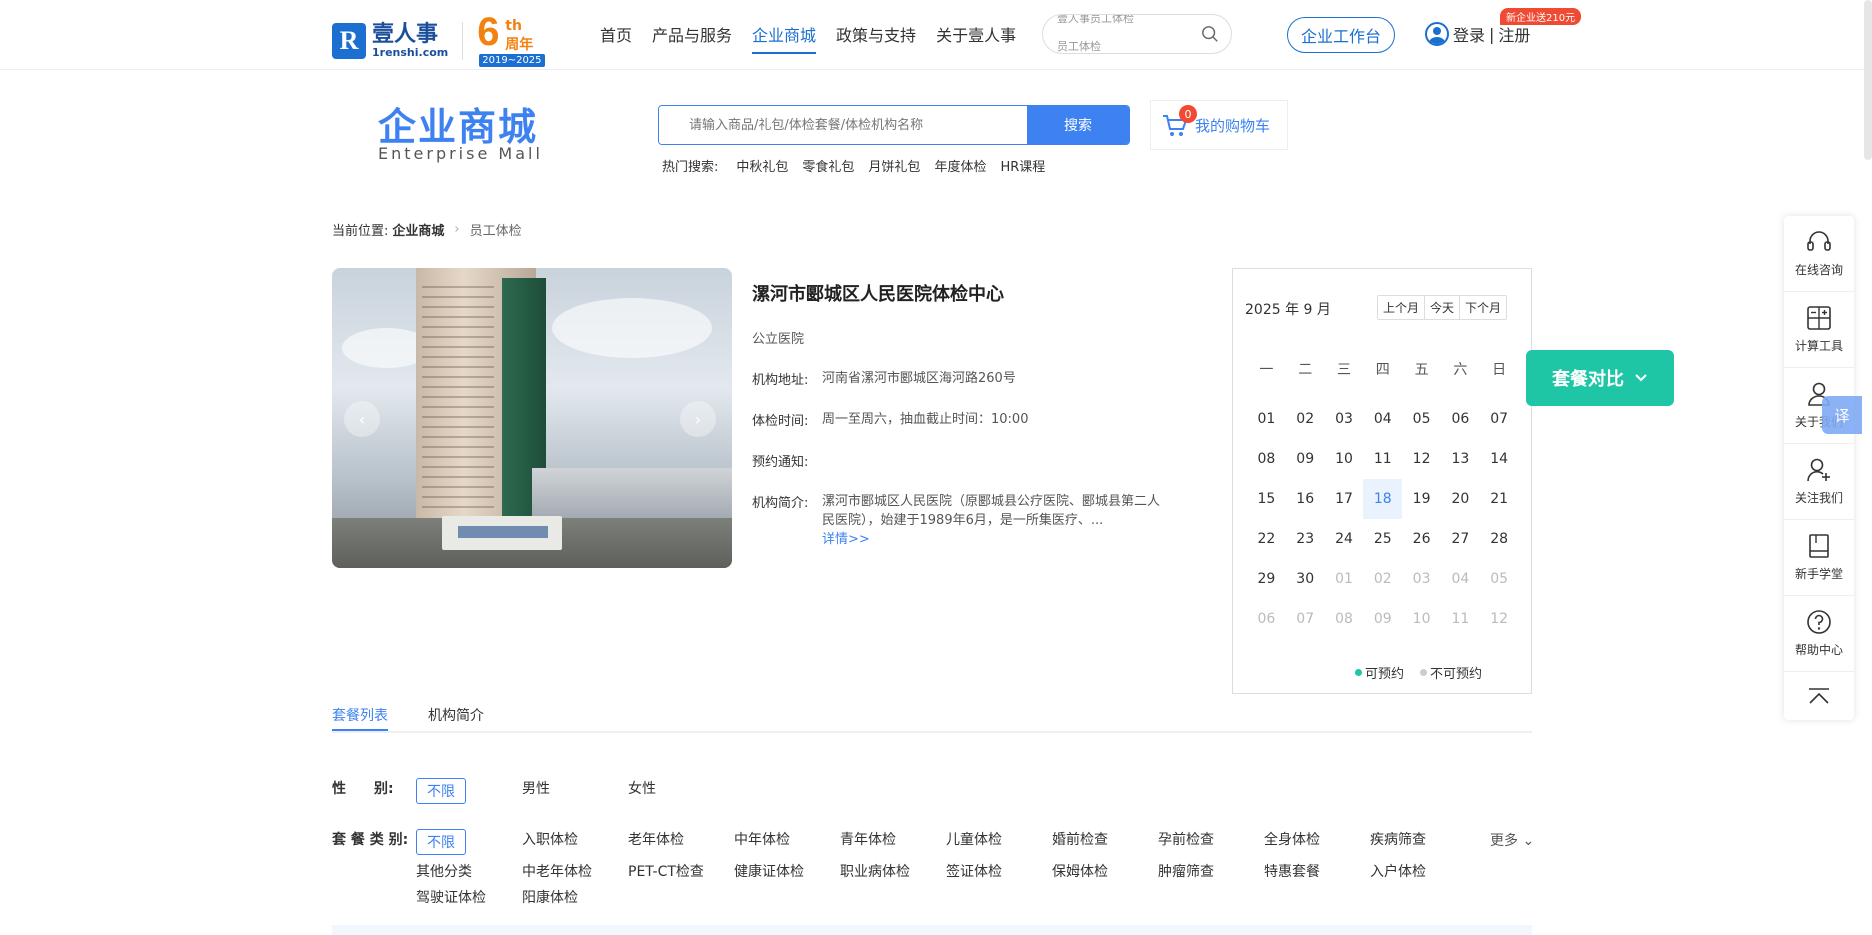 This screenshot has height=935, width=1872. I want to click on calendar-day: 17, so click(1344, 499).